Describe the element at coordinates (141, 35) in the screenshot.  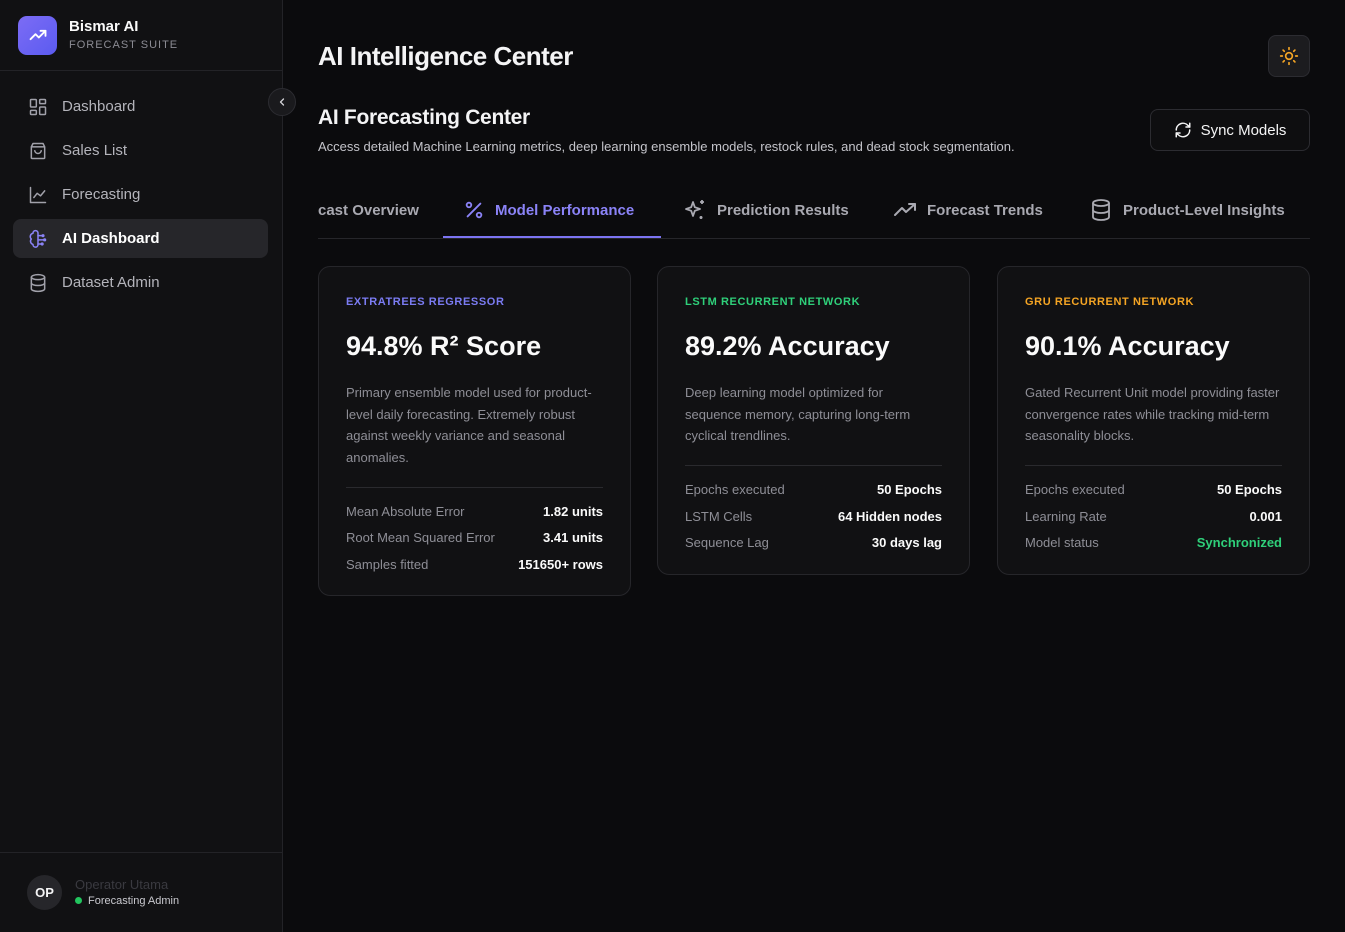
I see `brand: Bismar AI FORECAST SUITE` at that location.